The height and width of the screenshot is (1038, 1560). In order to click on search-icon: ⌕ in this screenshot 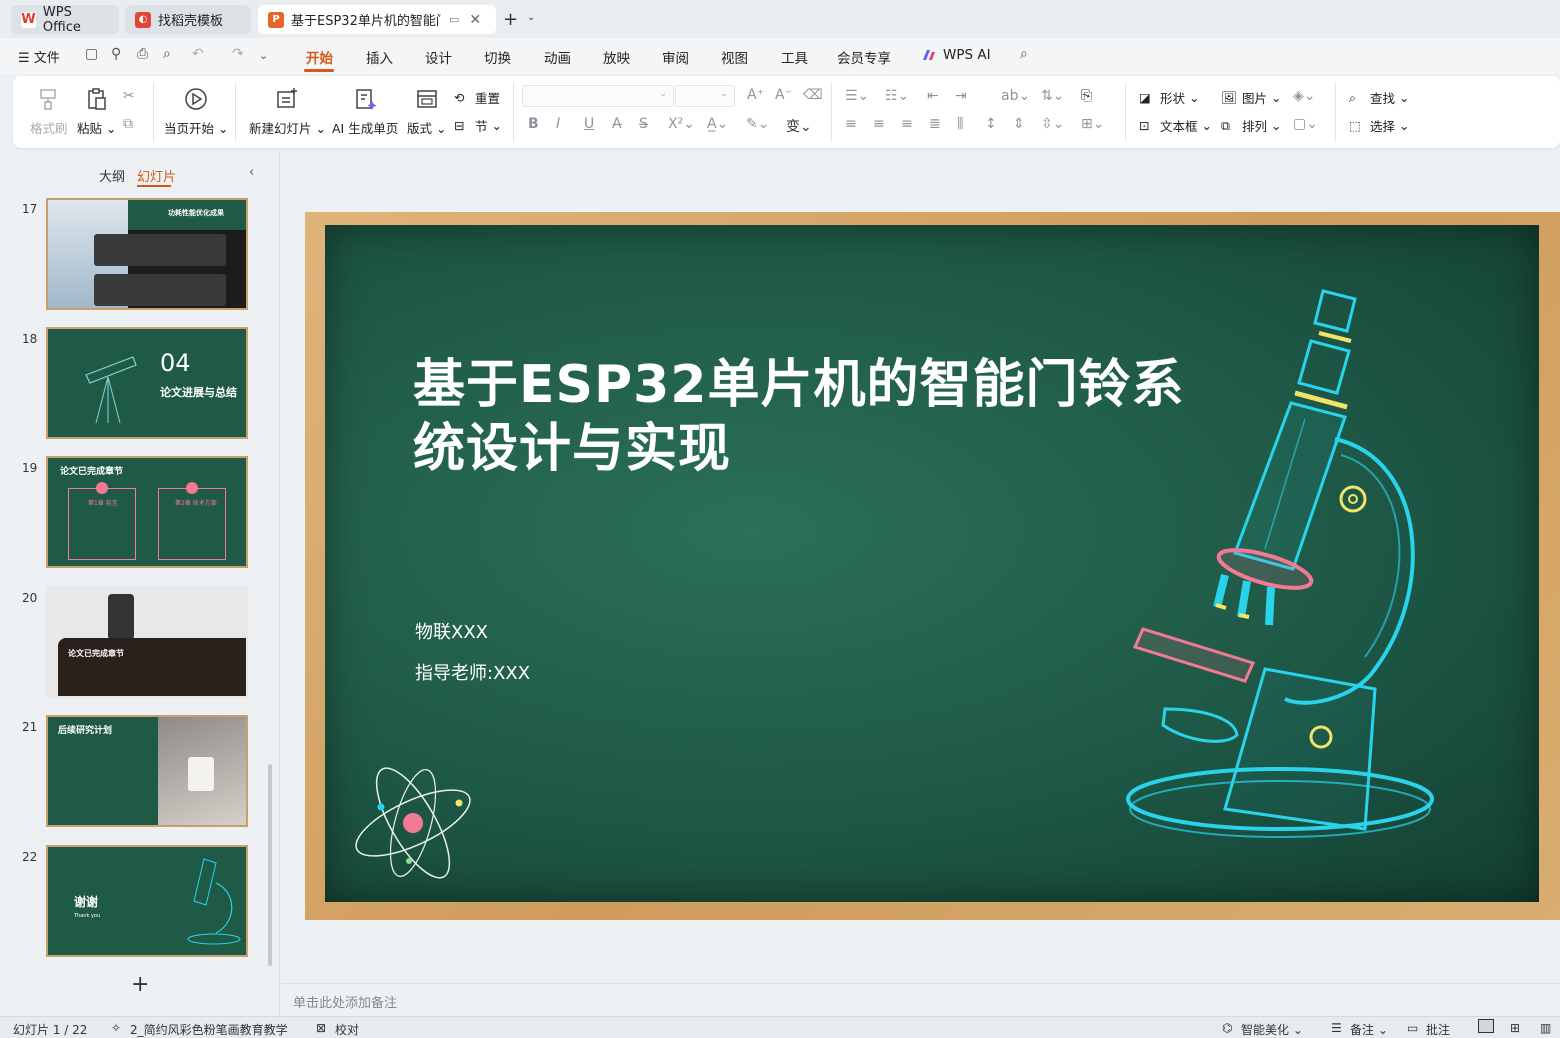, I will do `click(1024, 54)`.